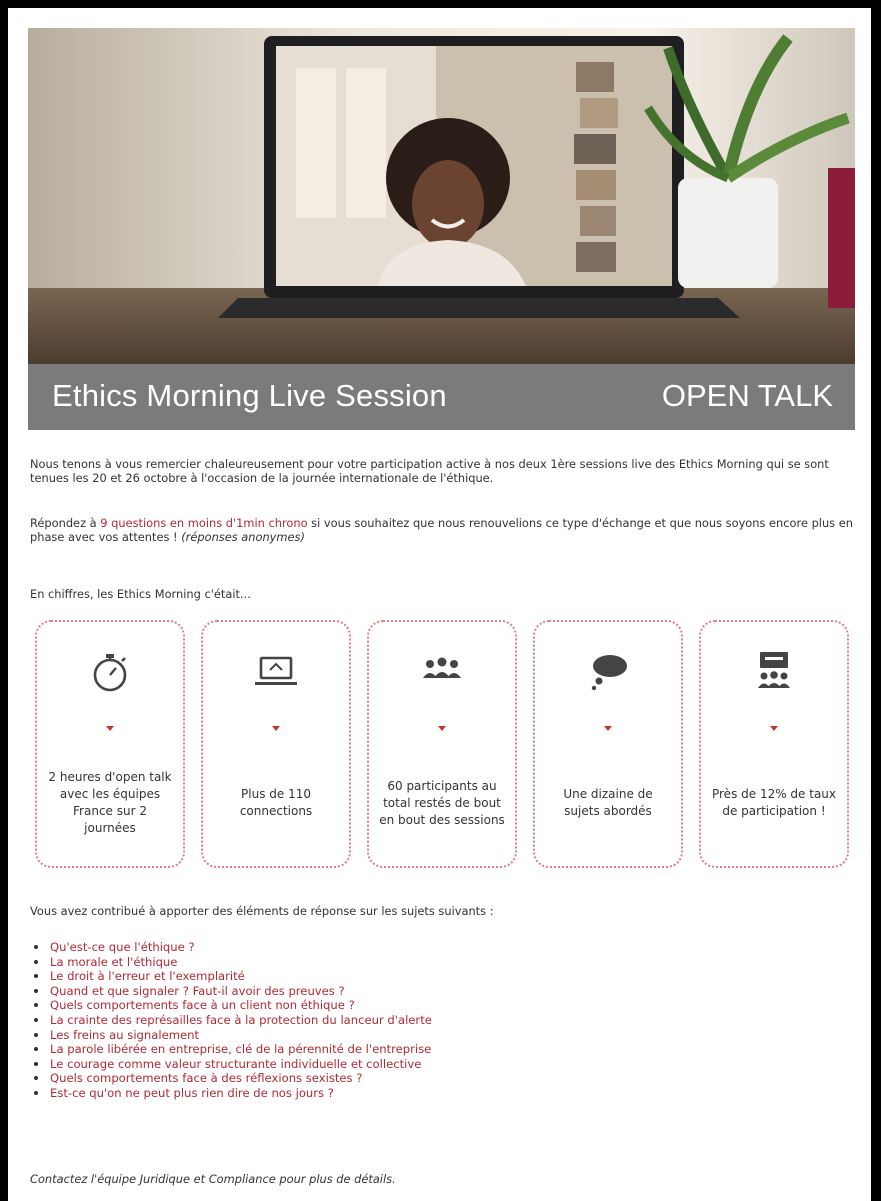 Image resolution: width=881 pixels, height=1201 pixels. What do you see at coordinates (276, 670) in the screenshot?
I see `laptop-icon` at bounding box center [276, 670].